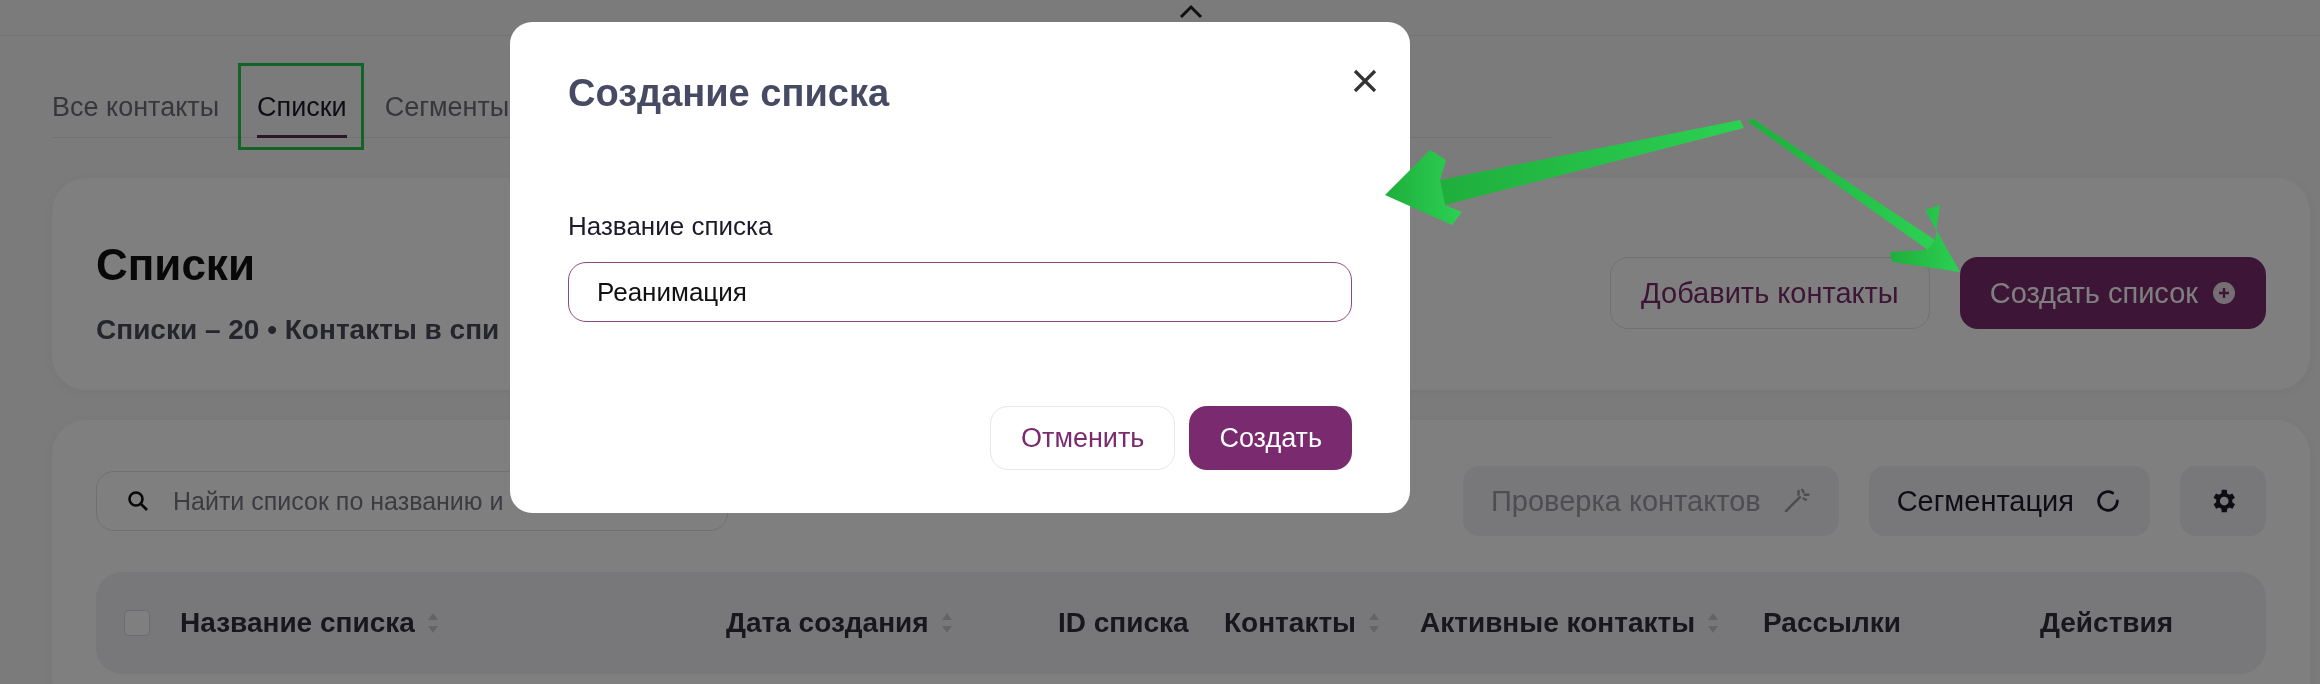 Image resolution: width=2320 pixels, height=684 pixels. Describe the element at coordinates (298, 330) in the screenshot. I see `list-summary: Списки – 20 • Контакты в спи` at that location.